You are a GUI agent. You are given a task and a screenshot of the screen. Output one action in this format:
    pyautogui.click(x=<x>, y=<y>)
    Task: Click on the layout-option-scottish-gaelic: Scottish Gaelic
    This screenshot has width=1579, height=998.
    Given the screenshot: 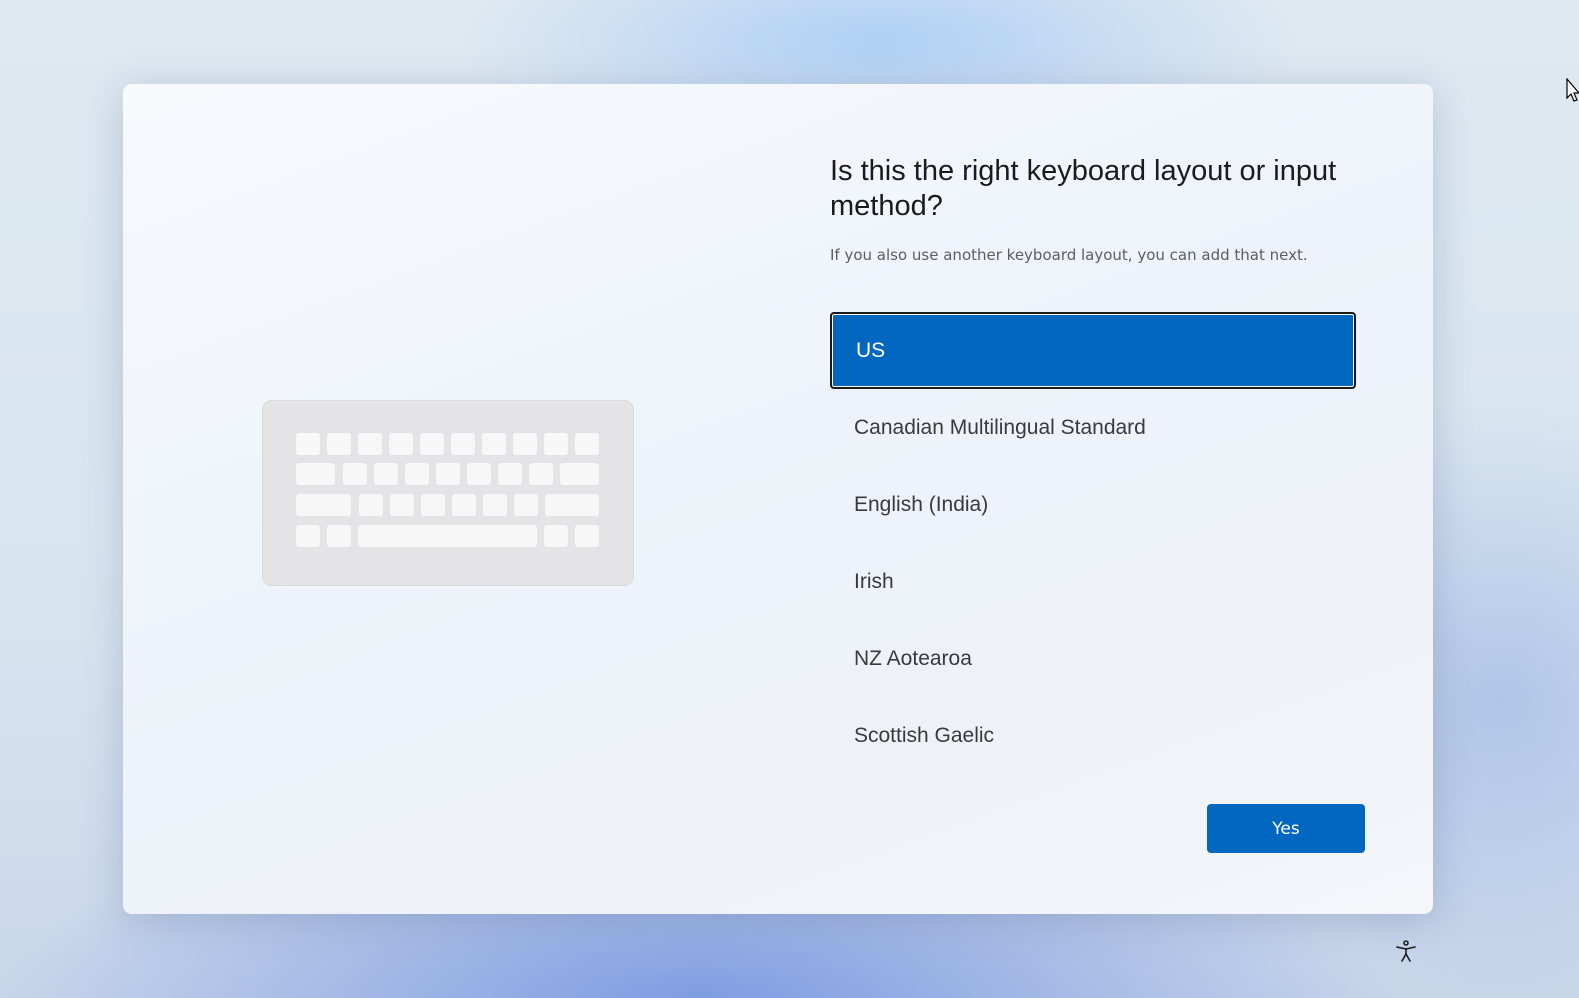 What is the action you would take?
    pyautogui.click(x=1093, y=735)
    